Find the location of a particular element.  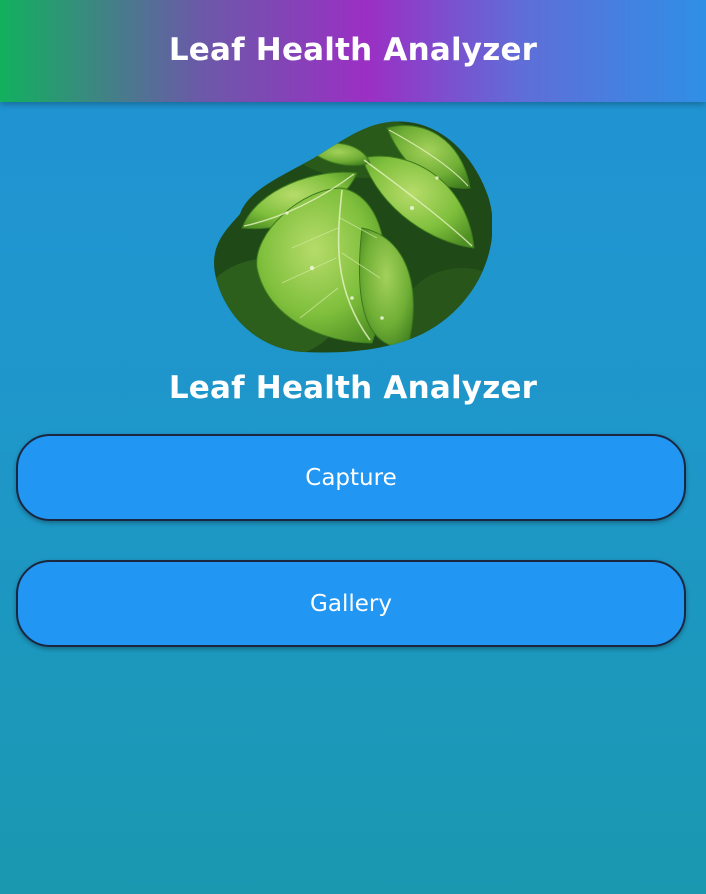

leaf-photo is located at coordinates (353, 237).